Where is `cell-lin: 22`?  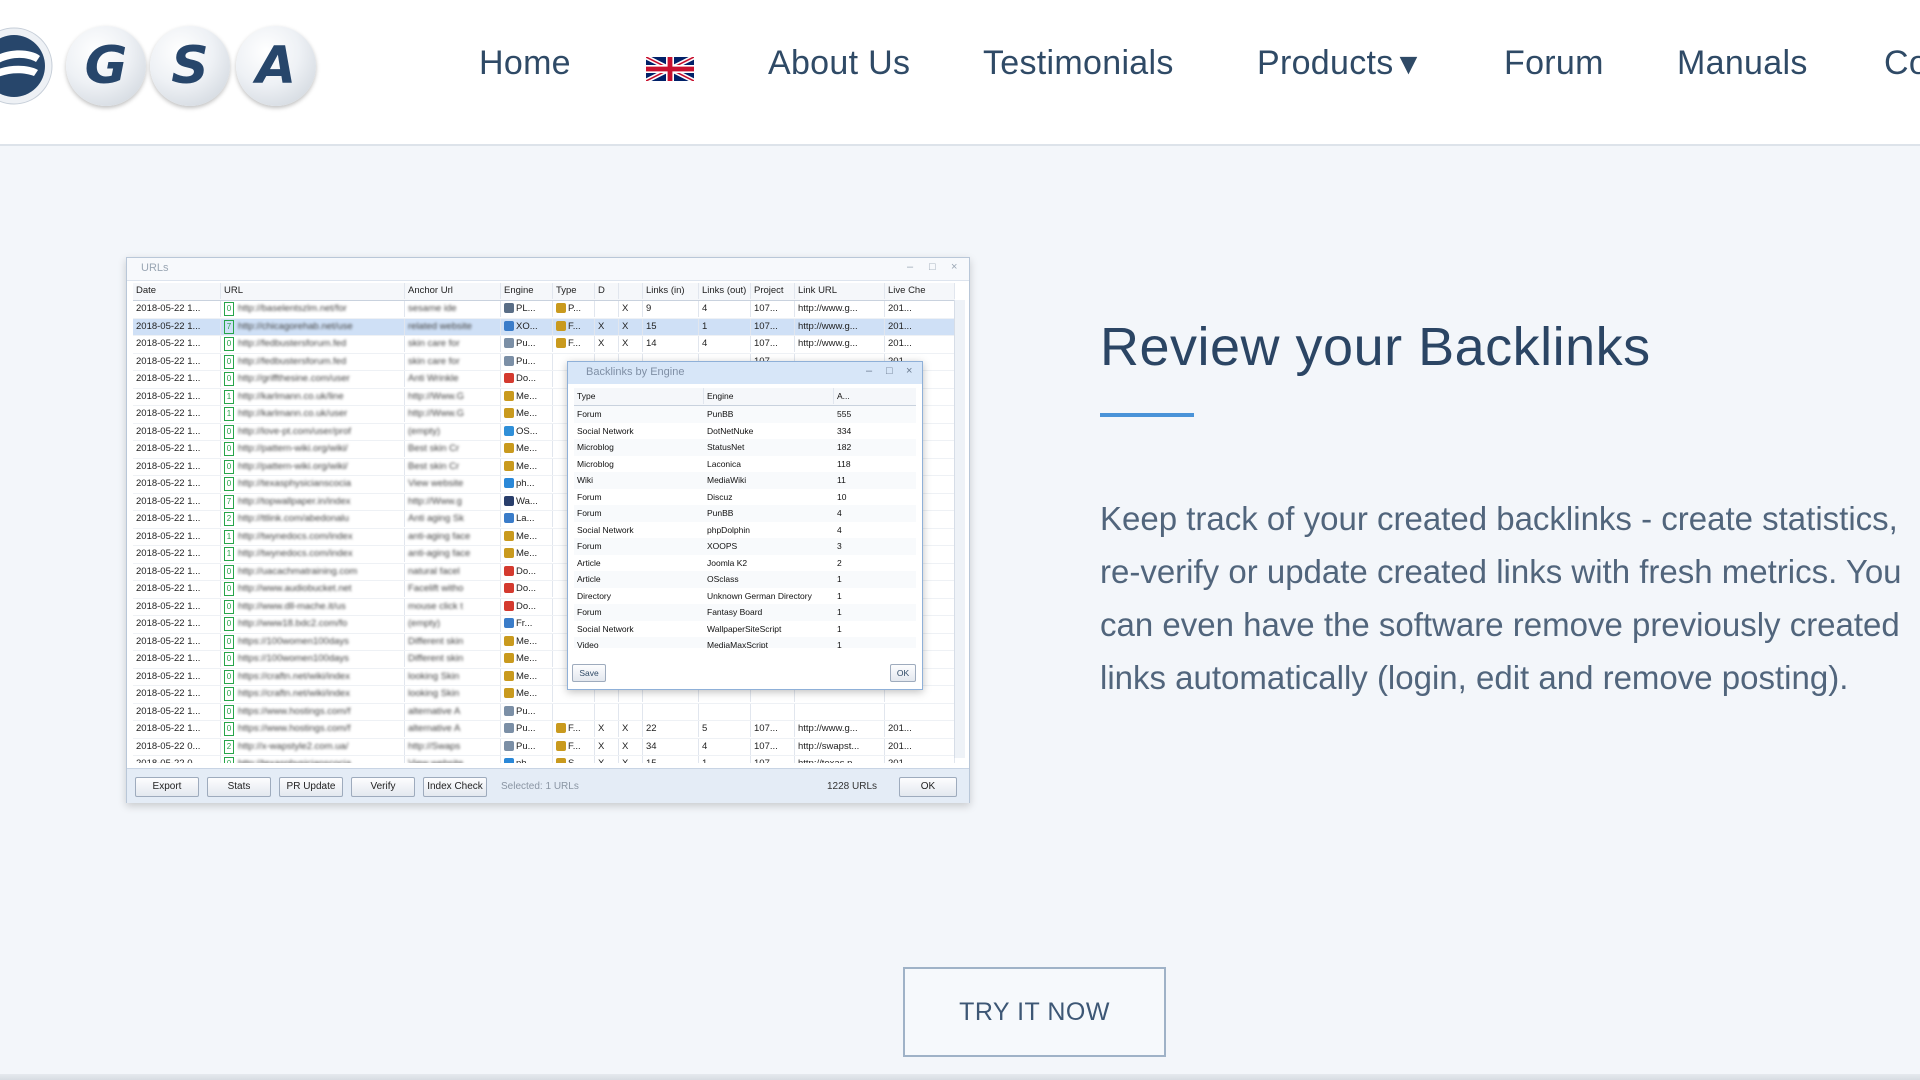 cell-lin: 22 is located at coordinates (671, 729).